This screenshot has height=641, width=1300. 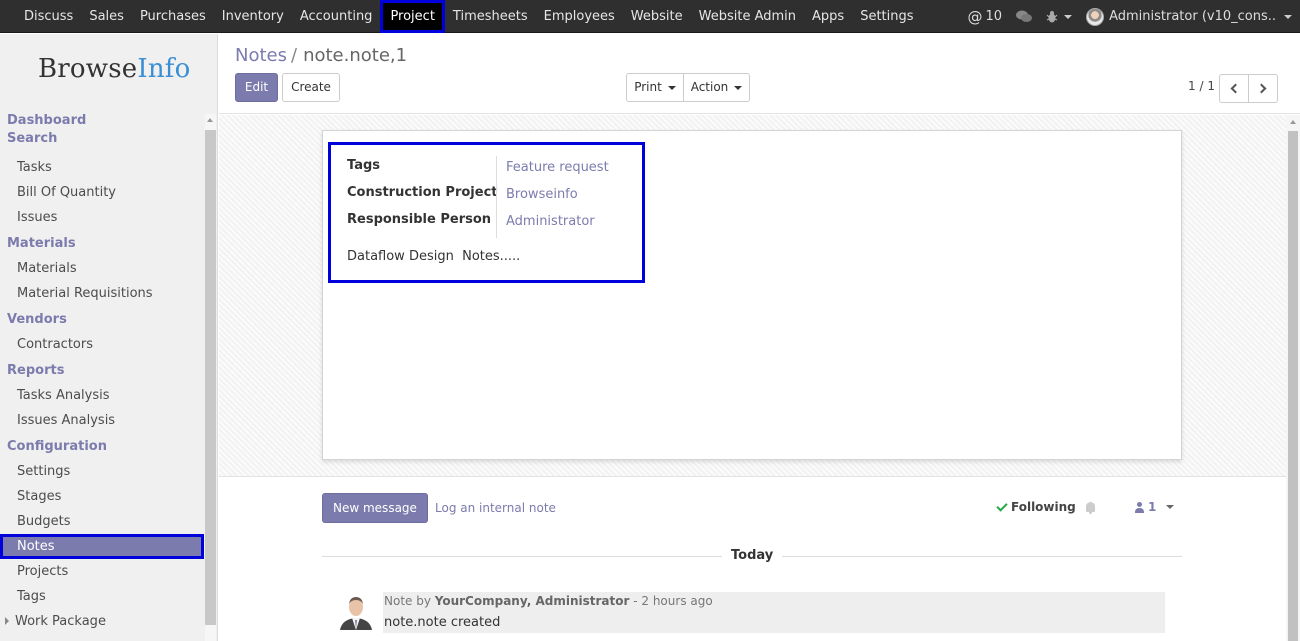 I want to click on debug-button, so click(x=1059, y=16).